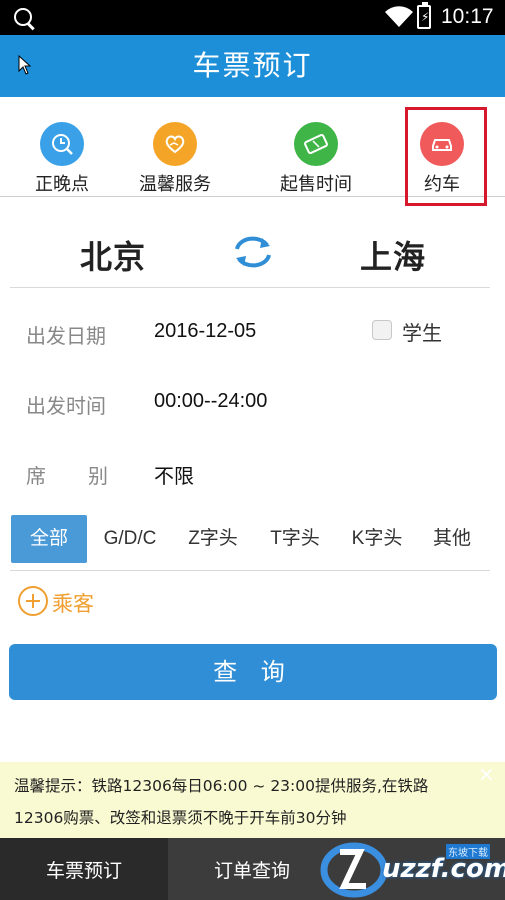  What do you see at coordinates (256, 472) in the screenshot?
I see `seat-class-row: 席别 不限` at bounding box center [256, 472].